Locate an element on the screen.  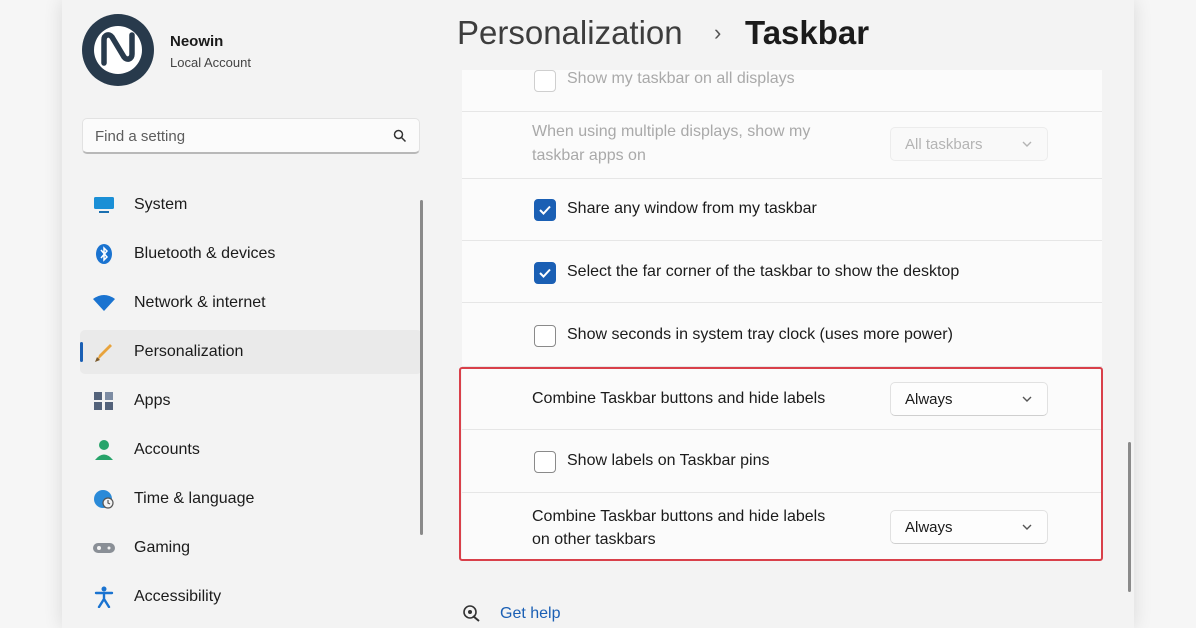
show-seconds-checkbox is located at coordinates (545, 336).